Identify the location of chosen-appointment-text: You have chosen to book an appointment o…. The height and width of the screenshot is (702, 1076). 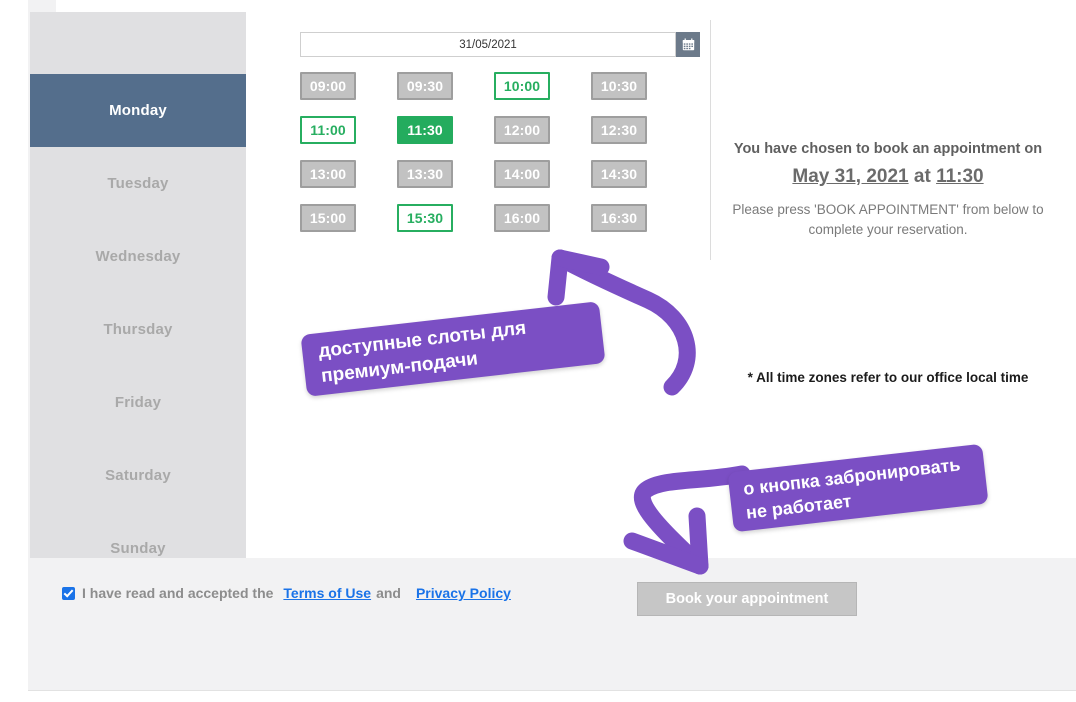
(888, 149).